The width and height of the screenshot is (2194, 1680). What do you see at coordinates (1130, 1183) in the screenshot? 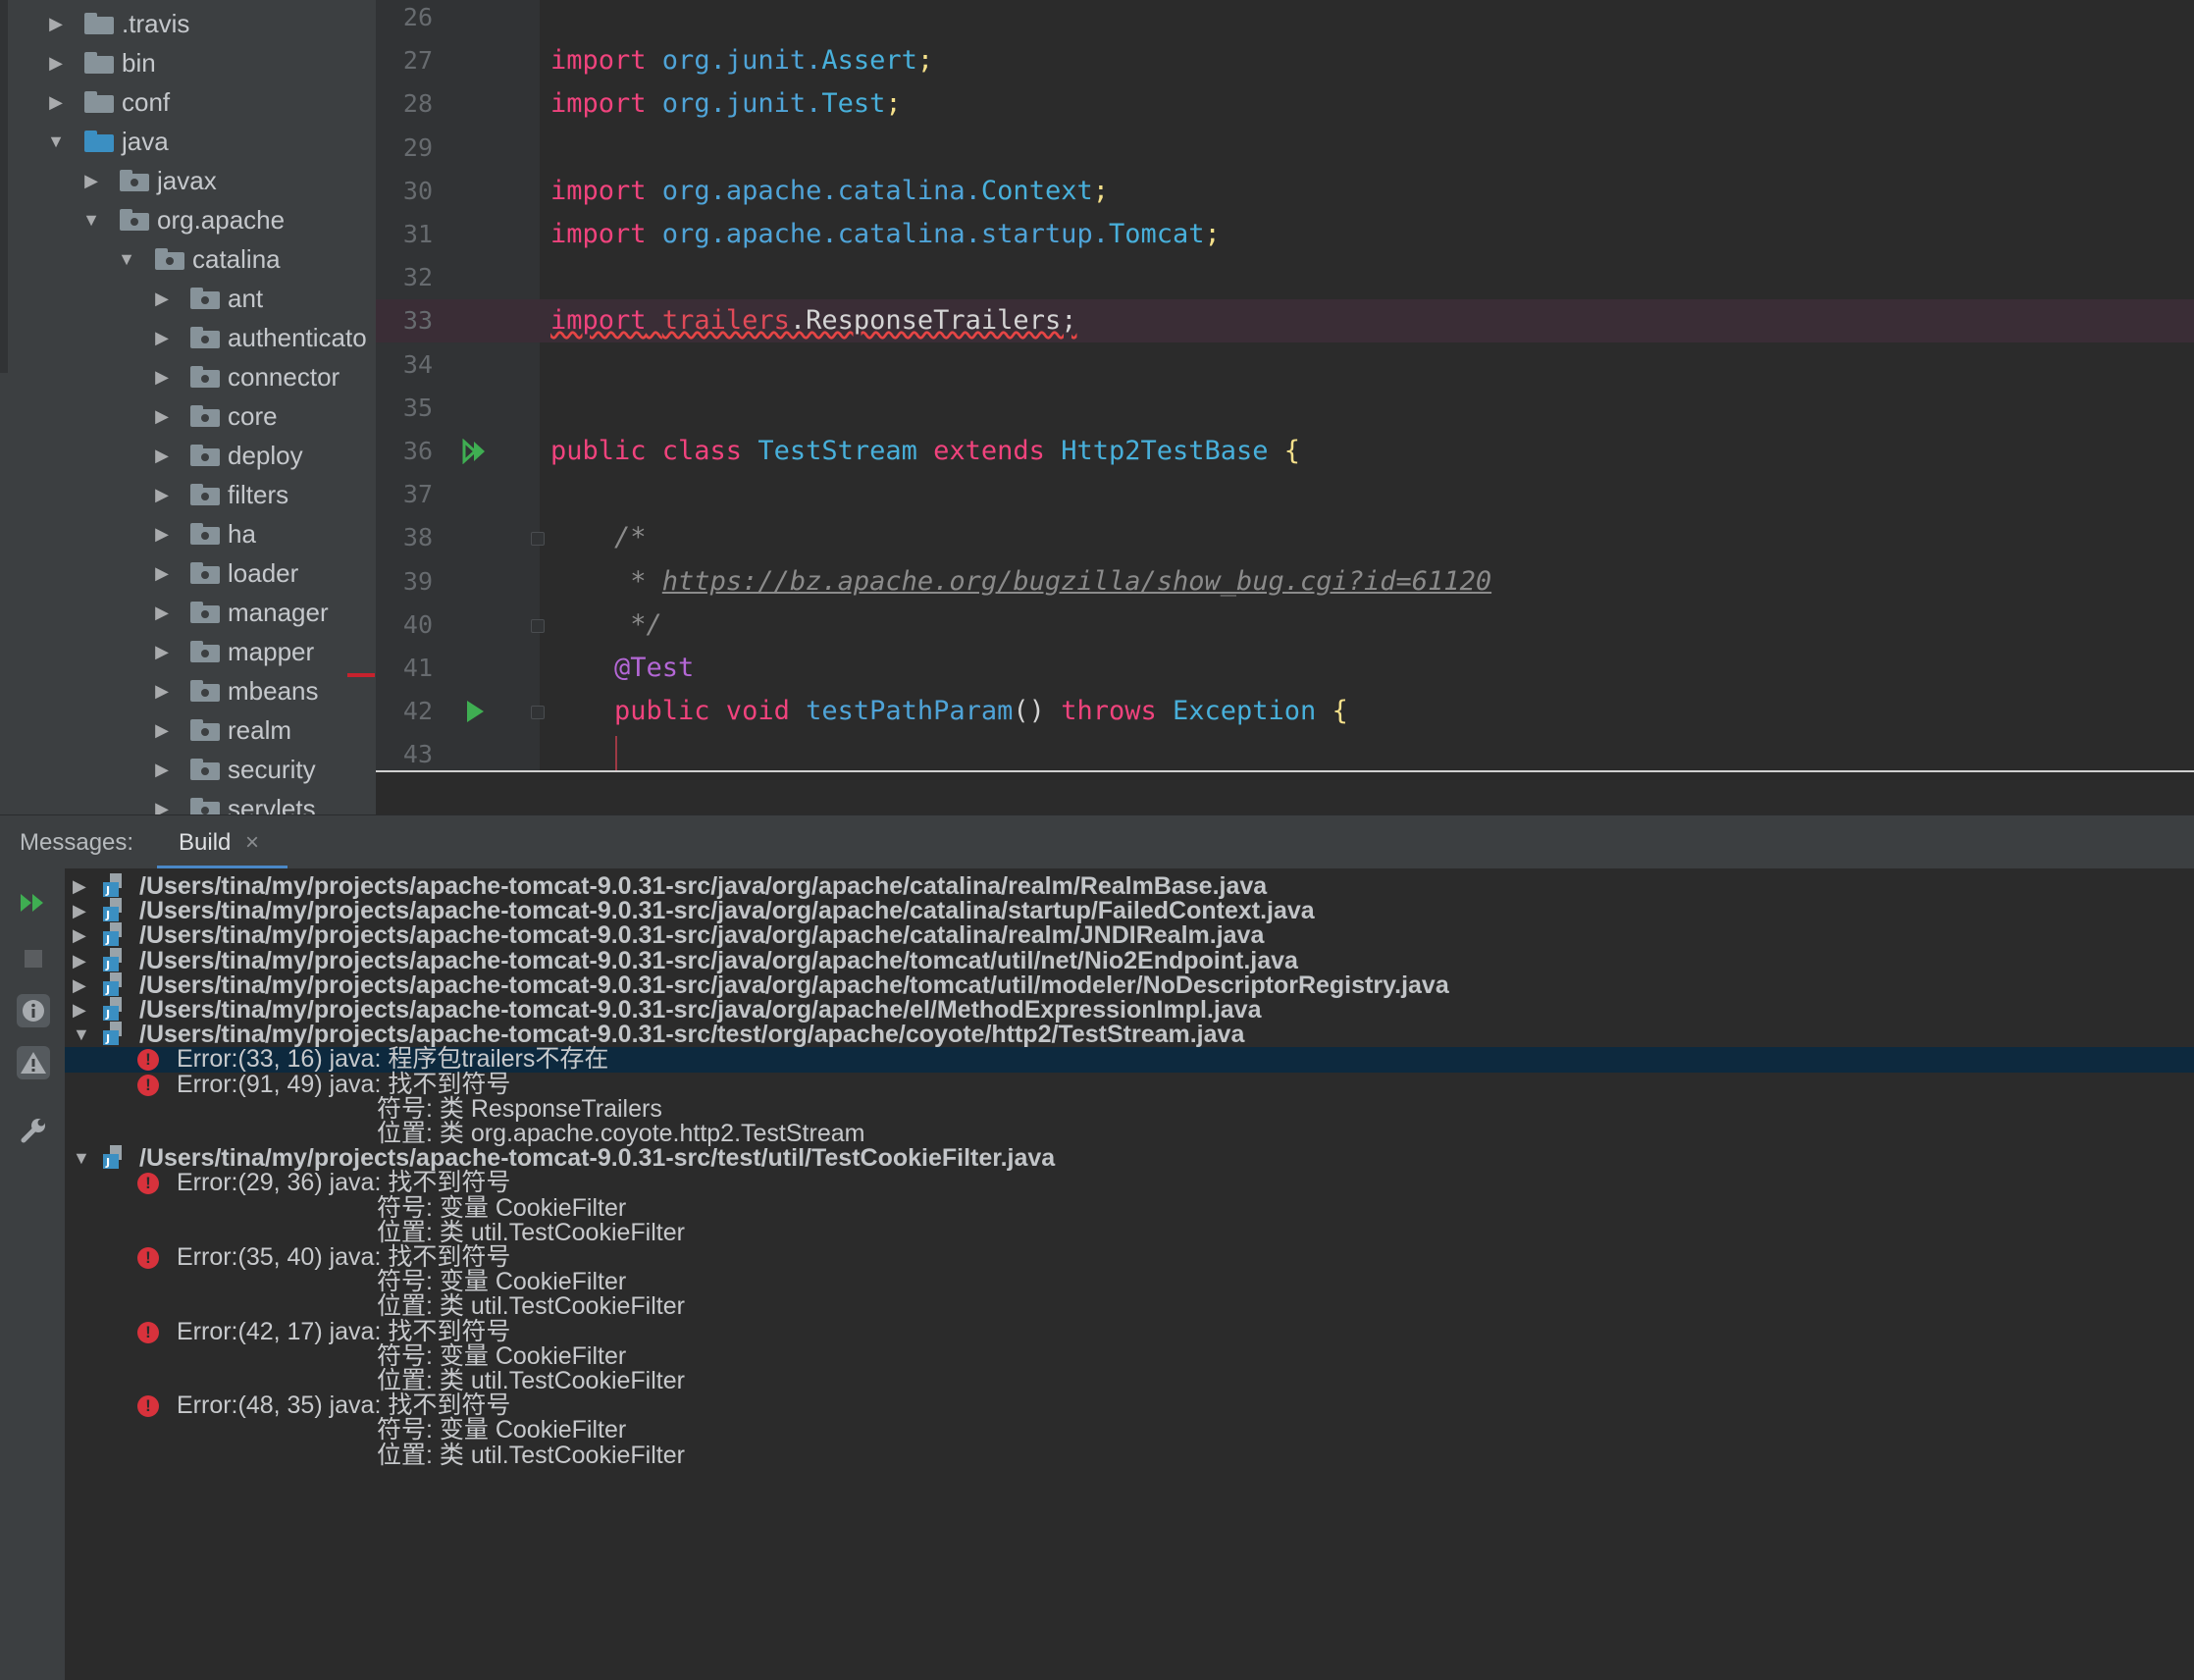
I see `message-error-row: ! Error:(29, 36) java: 找不到符号` at bounding box center [1130, 1183].